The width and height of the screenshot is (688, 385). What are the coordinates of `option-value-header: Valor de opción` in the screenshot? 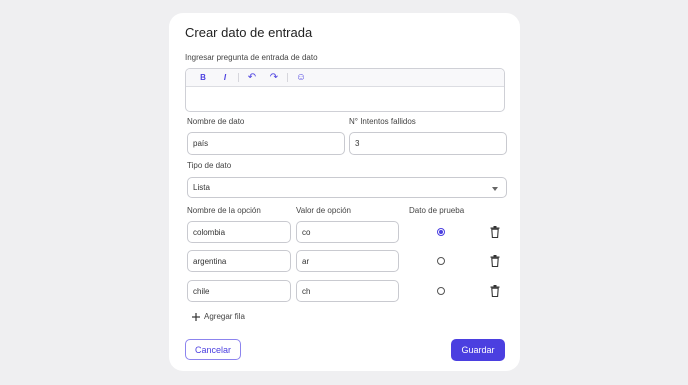 It's located at (323, 210).